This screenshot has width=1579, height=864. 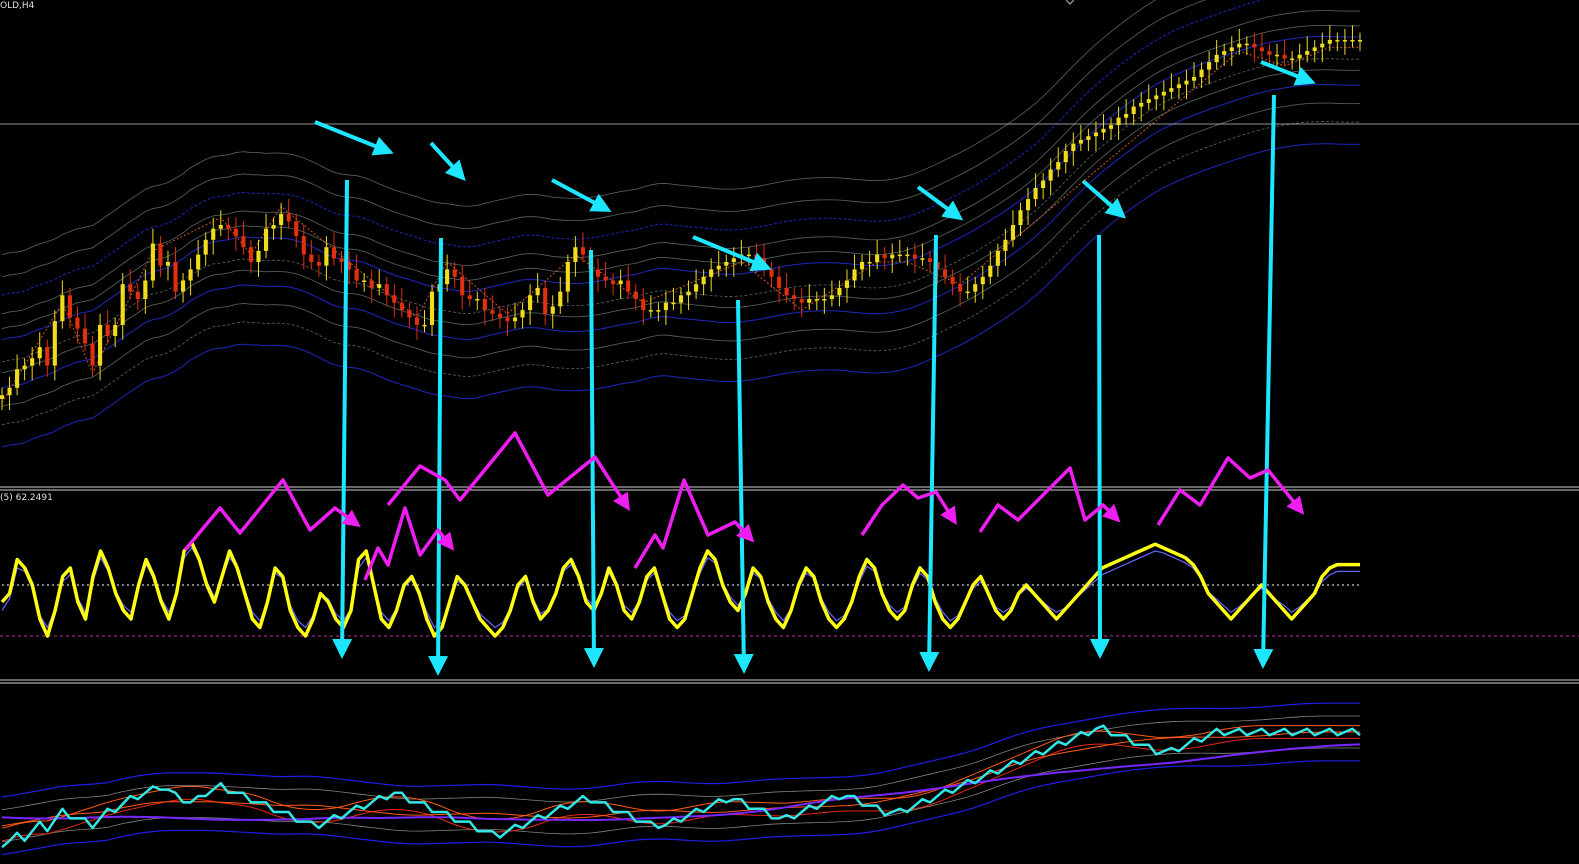 What do you see at coordinates (694, 523) in the screenshot?
I see `wave-arrow` at bounding box center [694, 523].